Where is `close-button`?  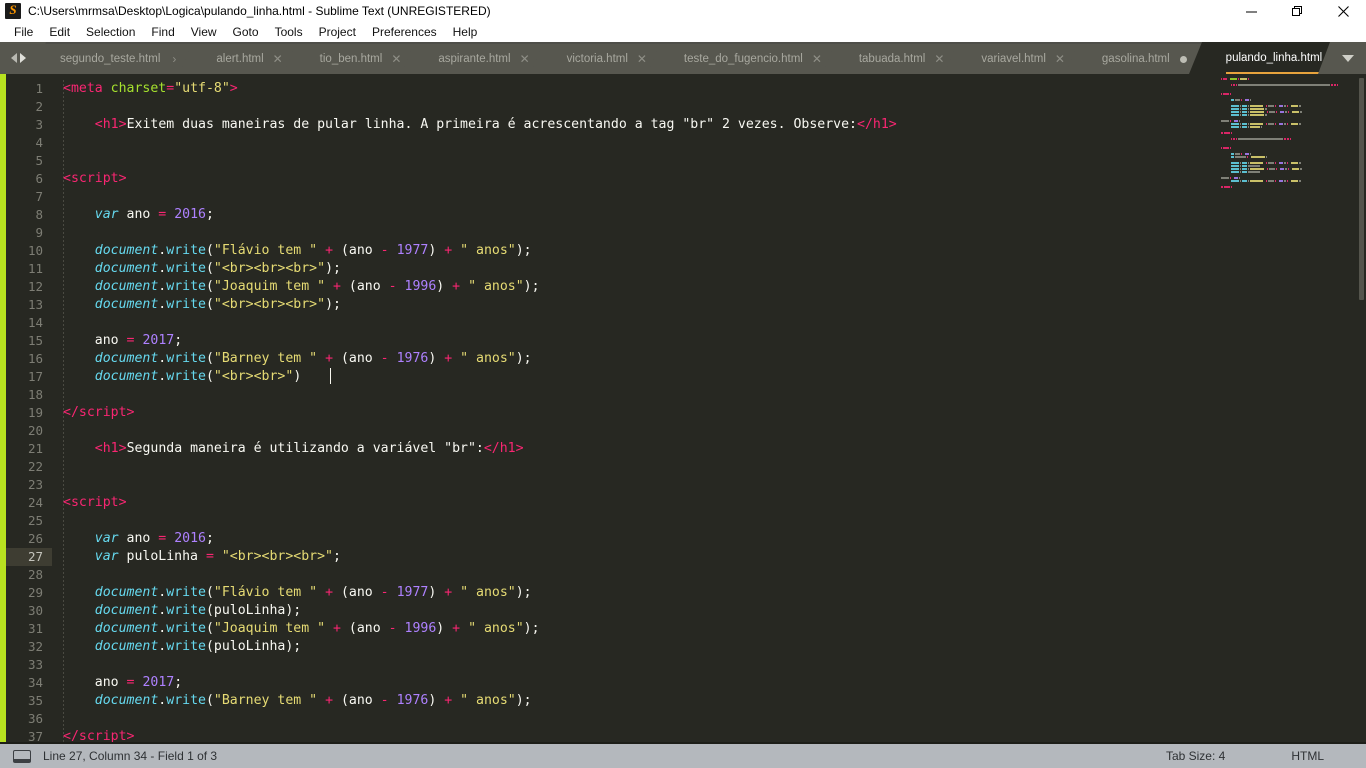 close-button is located at coordinates (1343, 11).